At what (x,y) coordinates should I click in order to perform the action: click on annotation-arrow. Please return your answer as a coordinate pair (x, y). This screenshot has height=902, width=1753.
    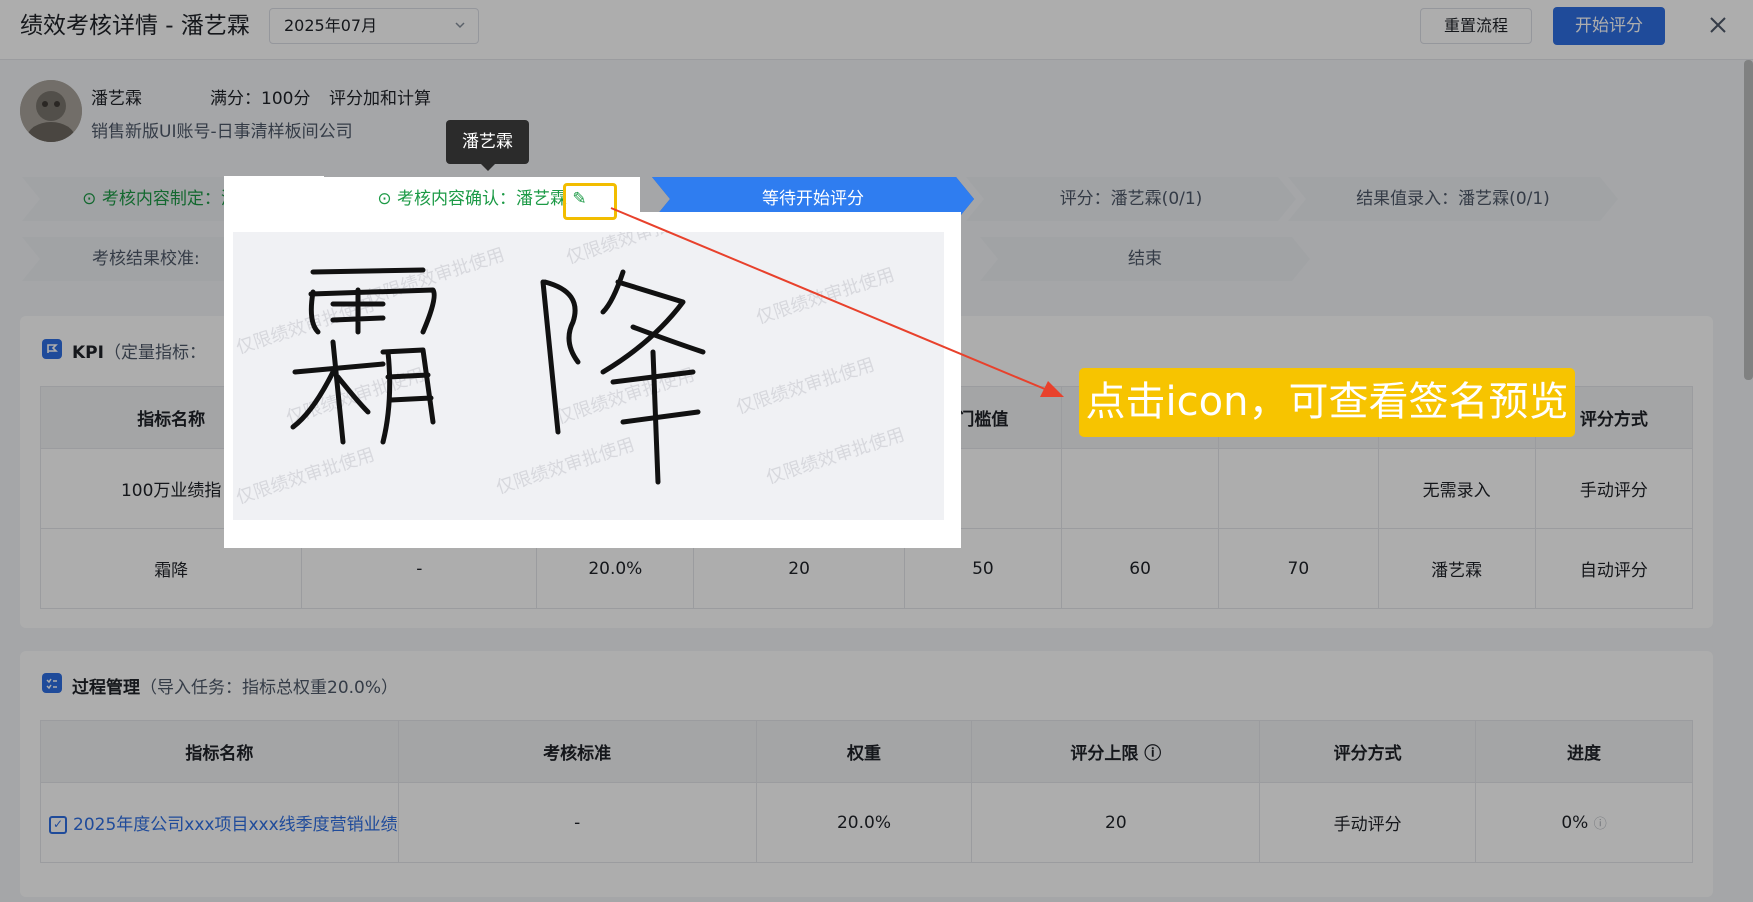
    Looking at the image, I should click on (837, 302).